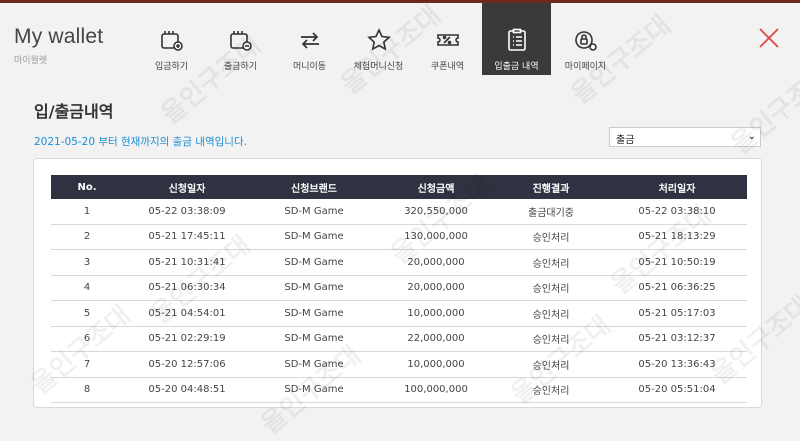  I want to click on page-title: 입/출금내역, so click(74, 111).